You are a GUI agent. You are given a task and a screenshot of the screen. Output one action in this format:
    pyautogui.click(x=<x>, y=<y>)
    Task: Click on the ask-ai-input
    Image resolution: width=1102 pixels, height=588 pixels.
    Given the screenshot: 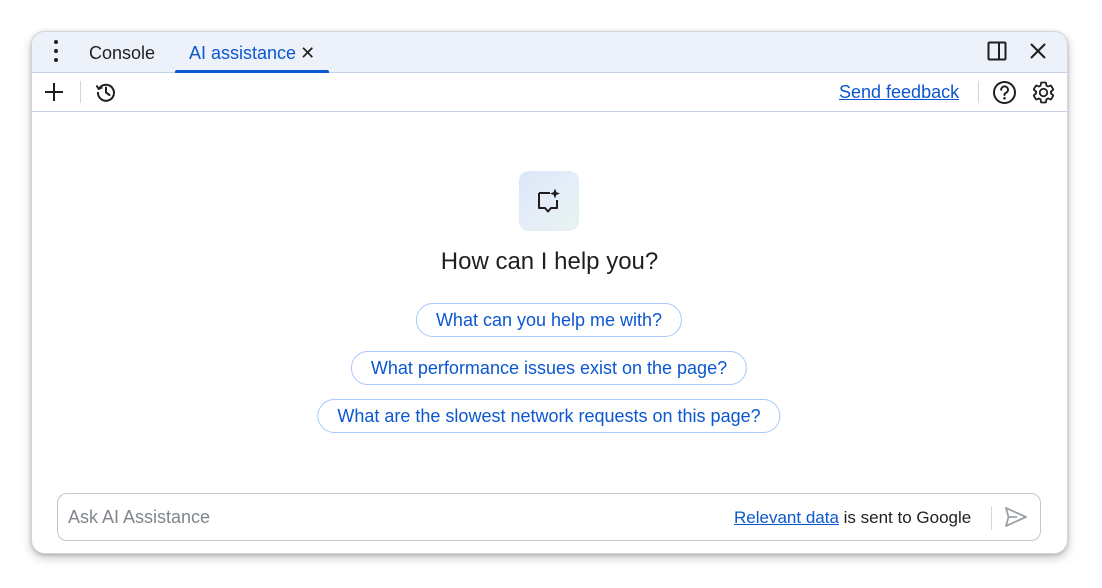 What is the action you would take?
    pyautogui.click(x=388, y=517)
    